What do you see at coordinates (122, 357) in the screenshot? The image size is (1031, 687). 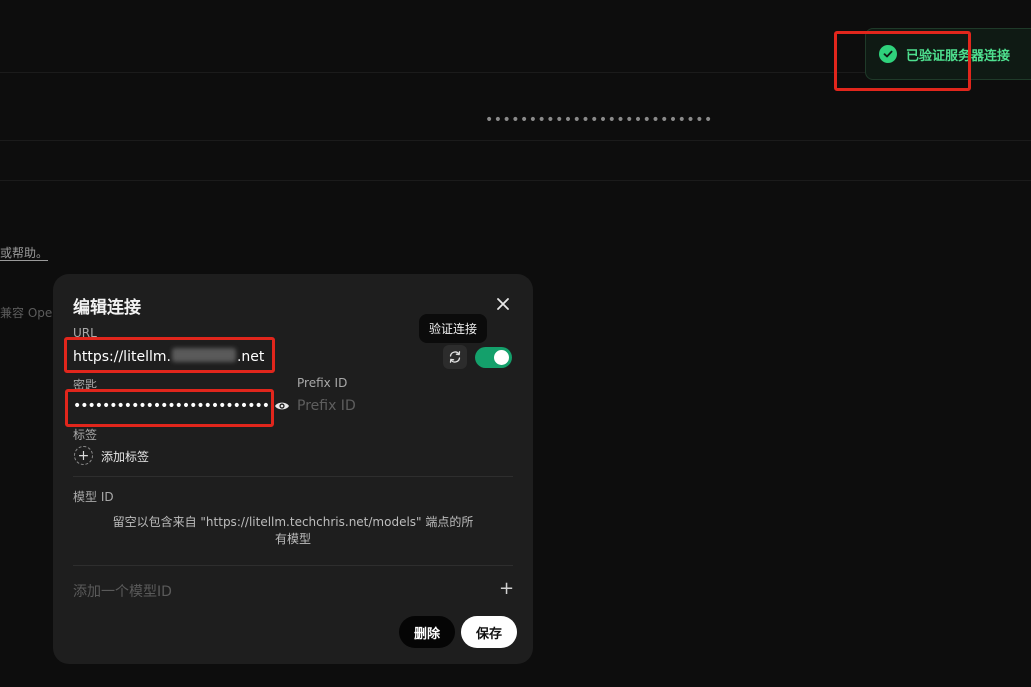 I see `url-value-prefix: https://litellm.` at bounding box center [122, 357].